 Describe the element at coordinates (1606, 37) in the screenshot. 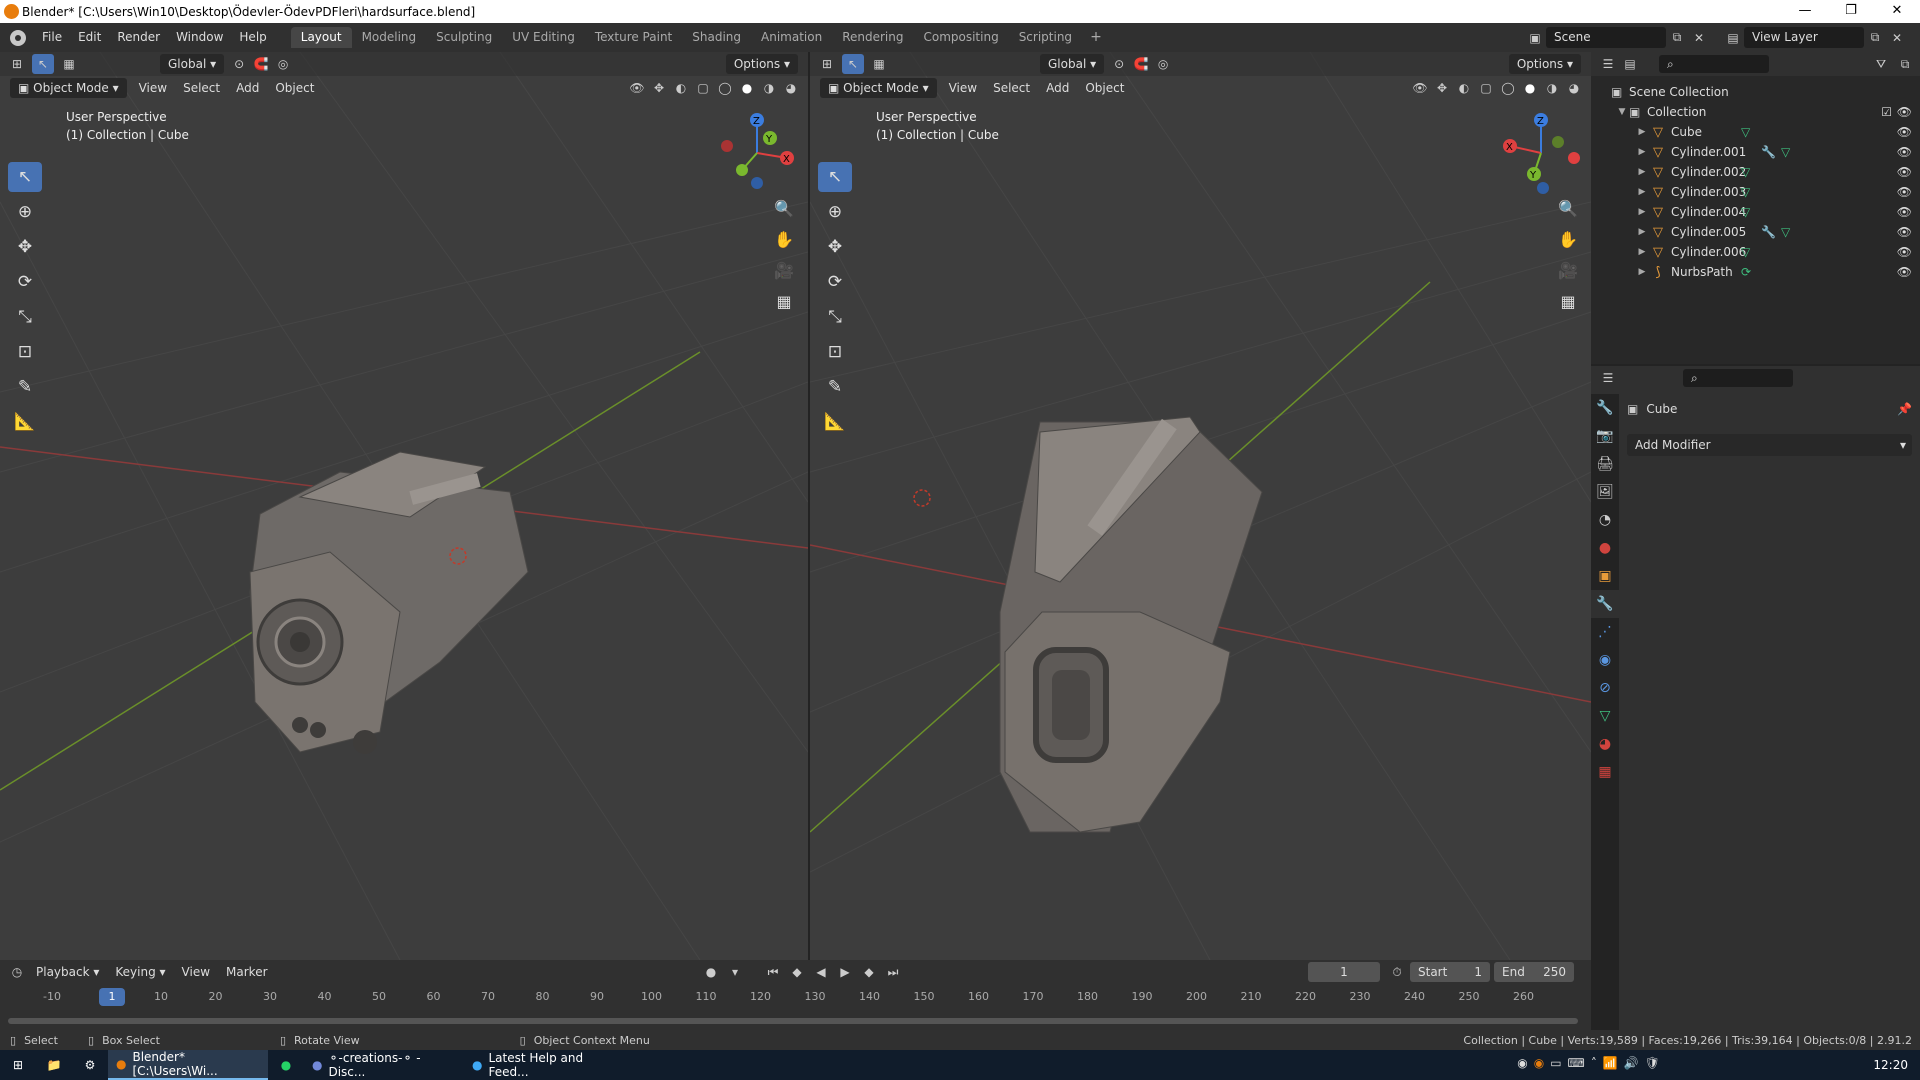

I see `scene-name-field: Scene` at that location.